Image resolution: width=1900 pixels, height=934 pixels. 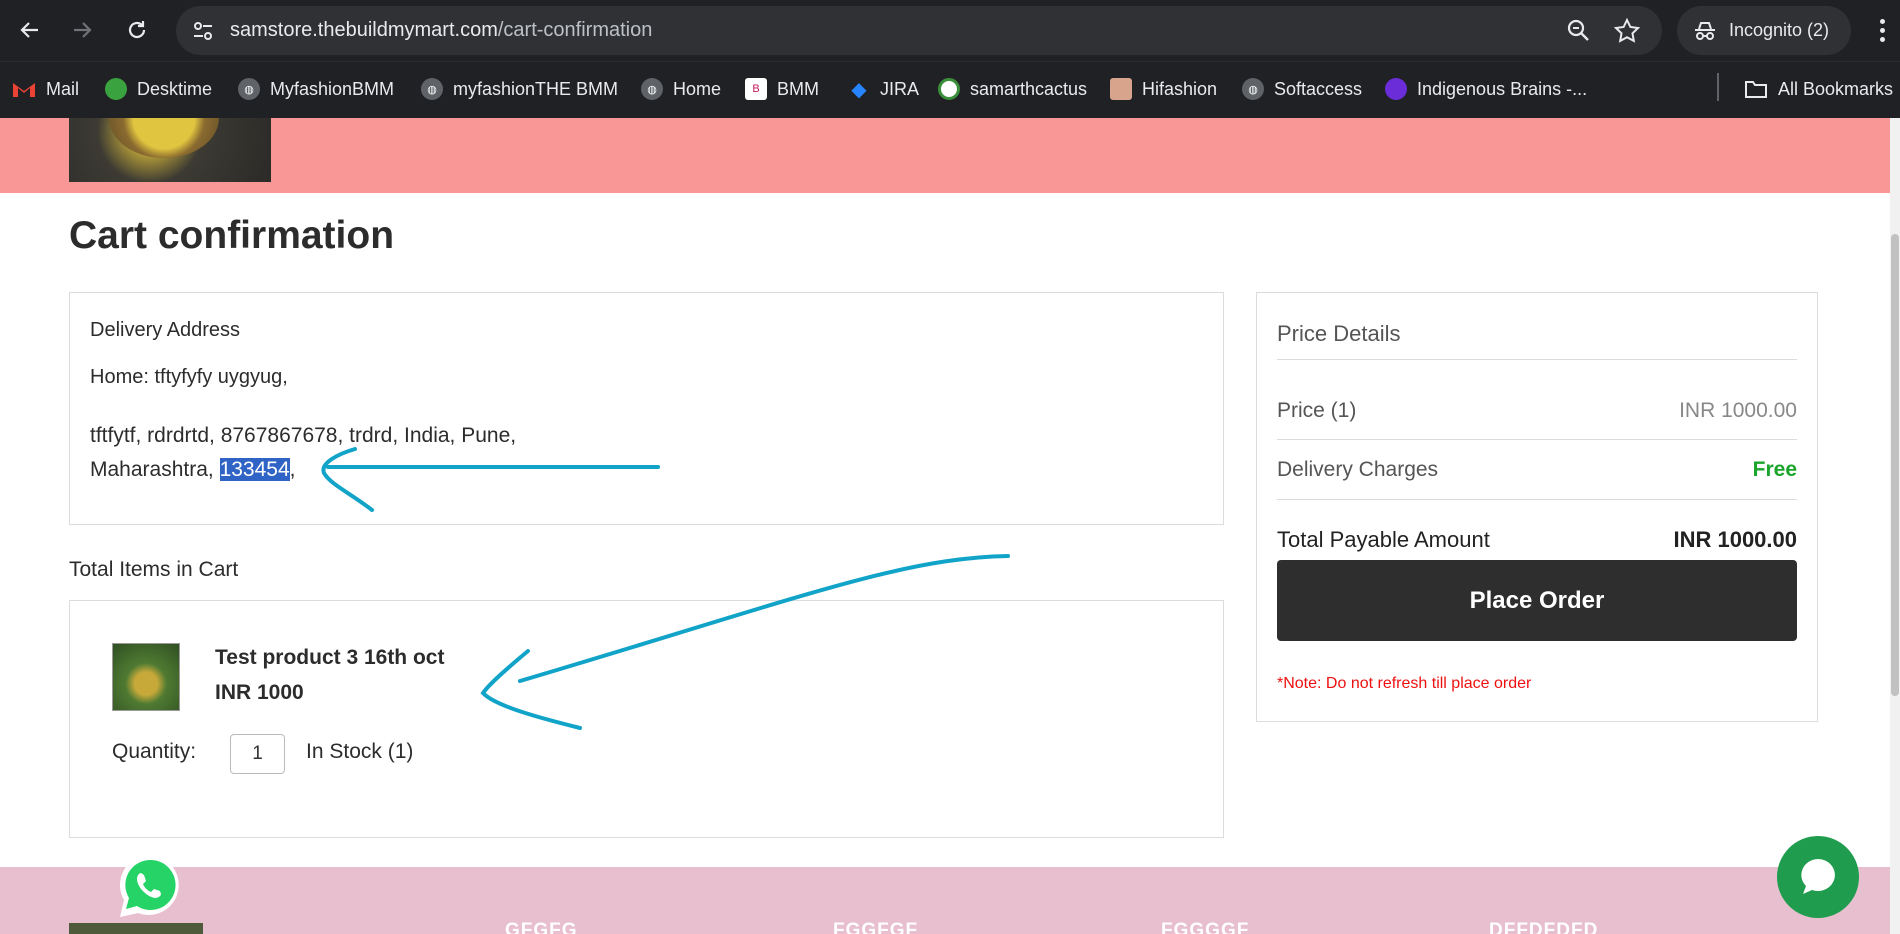 I want to click on footer-heading: FGGFGF, so click(x=876, y=927).